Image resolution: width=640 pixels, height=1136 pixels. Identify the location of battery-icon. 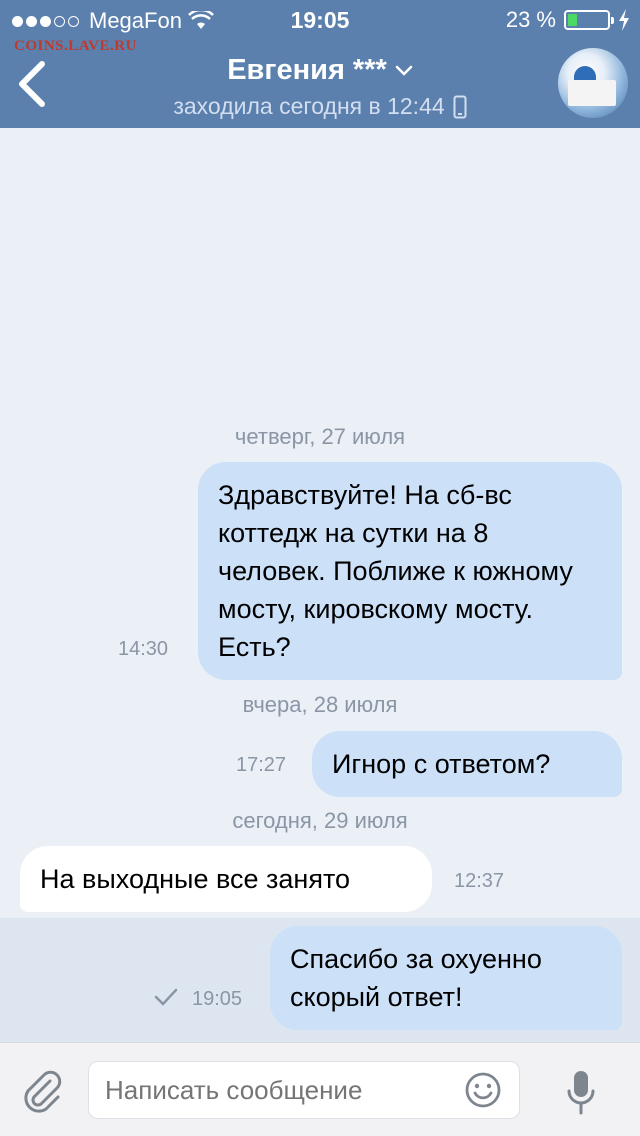
(589, 20).